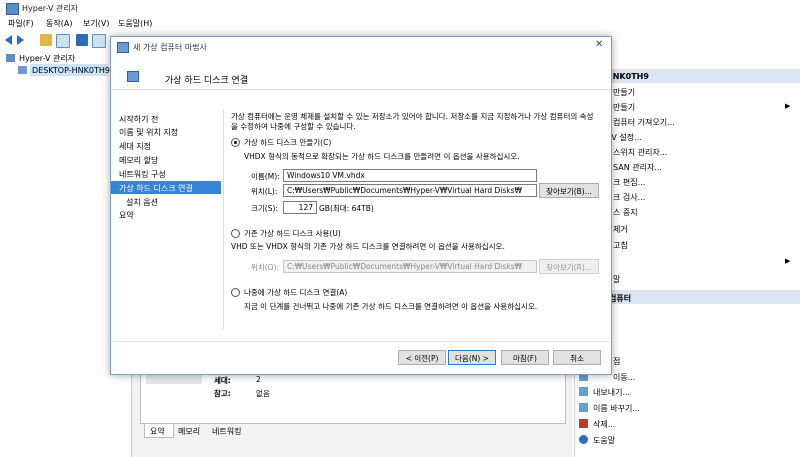  I want to click on export-icon, so click(583, 391).